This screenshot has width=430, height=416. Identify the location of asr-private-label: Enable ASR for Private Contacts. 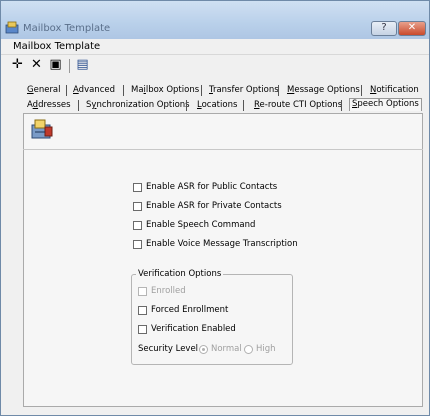
(214, 206).